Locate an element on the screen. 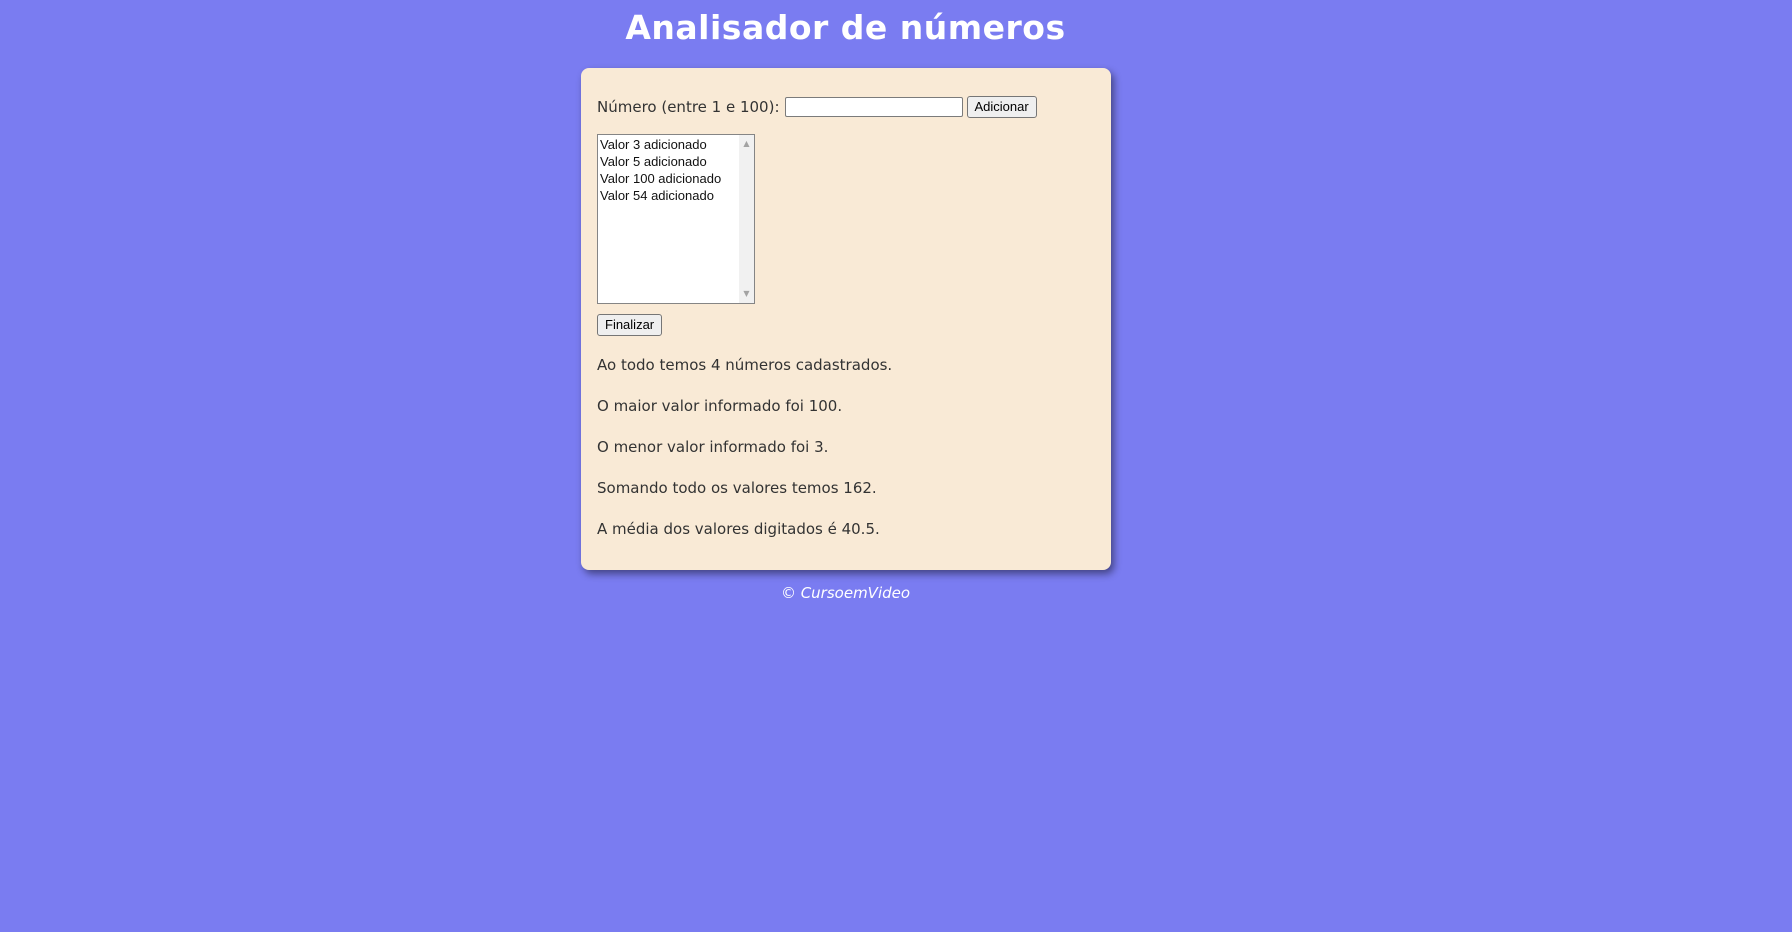  list-item: Valor 100 adicionado is located at coordinates (660, 178).